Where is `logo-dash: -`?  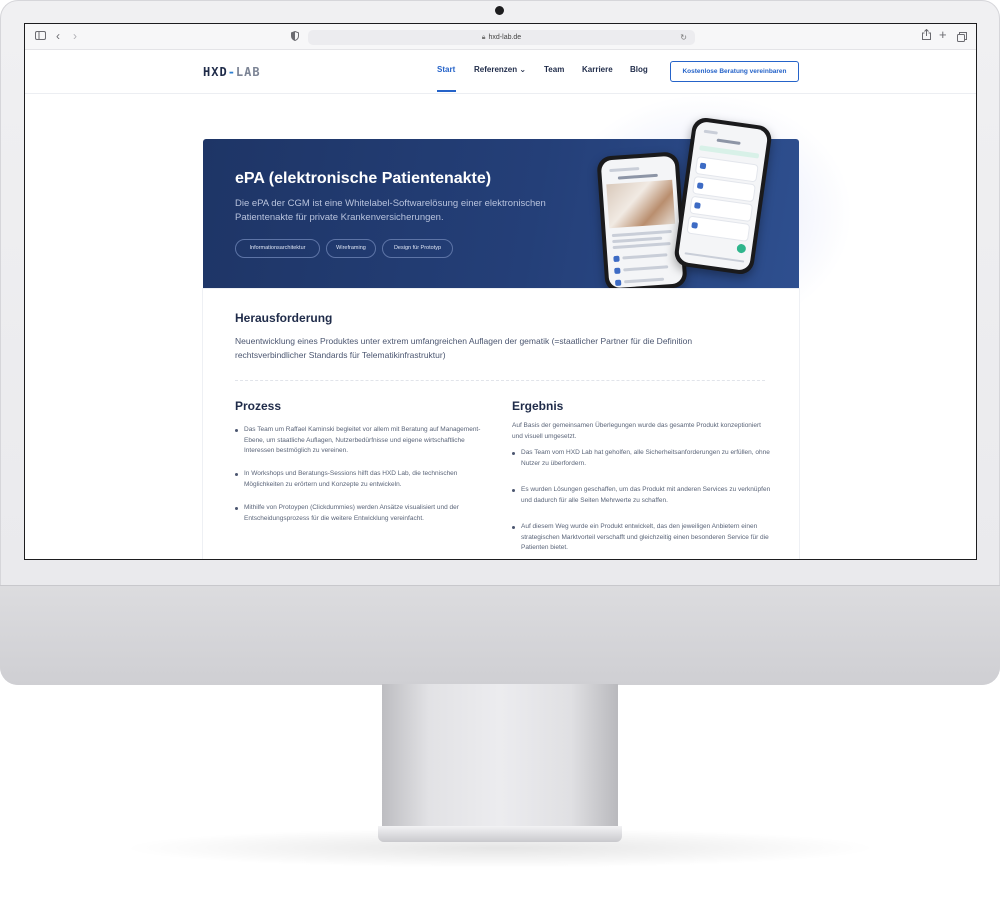
logo-dash: - is located at coordinates (231, 72).